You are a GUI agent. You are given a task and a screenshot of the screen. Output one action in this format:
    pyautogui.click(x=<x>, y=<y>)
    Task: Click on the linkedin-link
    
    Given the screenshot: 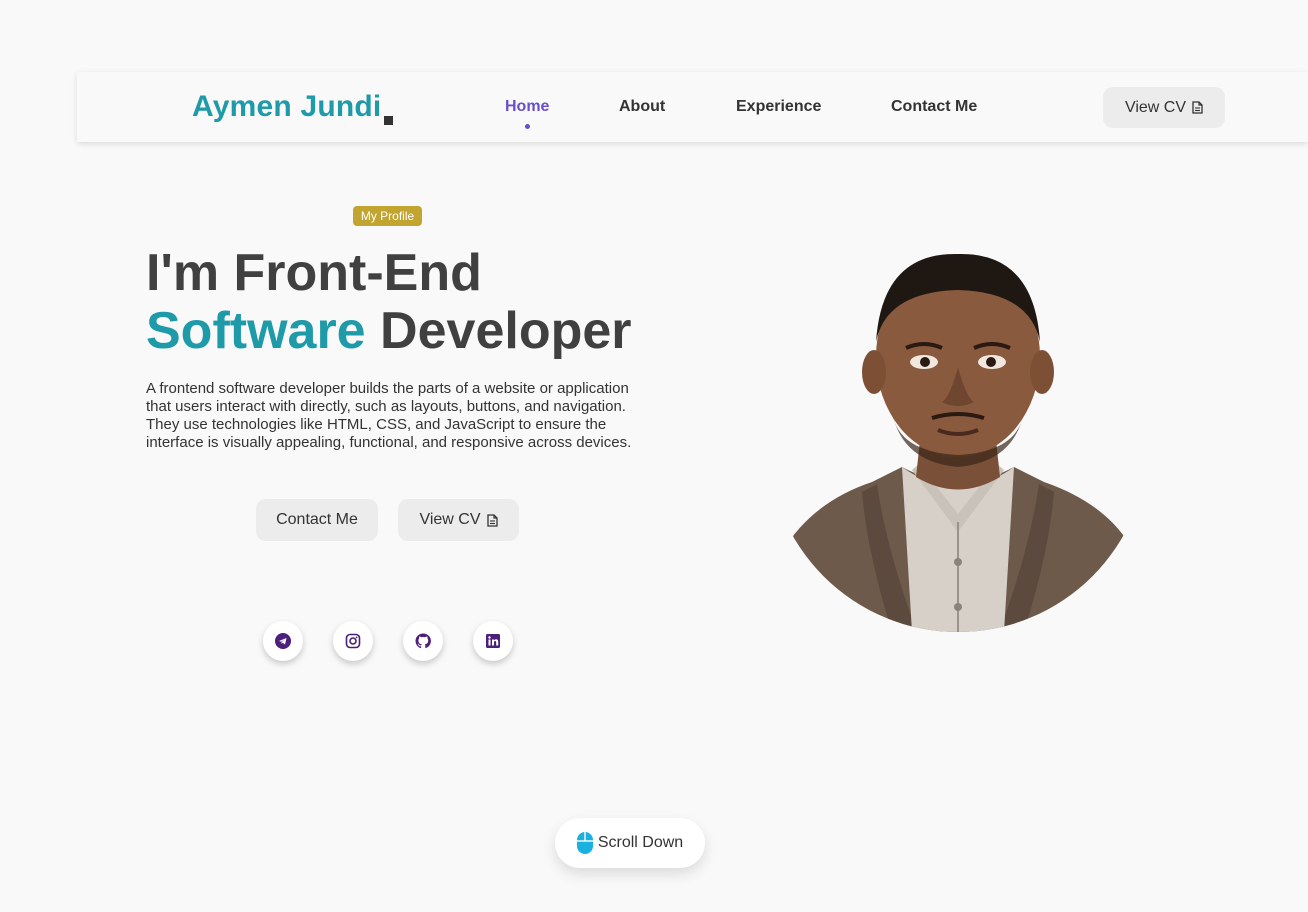 What is the action you would take?
    pyautogui.click(x=493, y=641)
    